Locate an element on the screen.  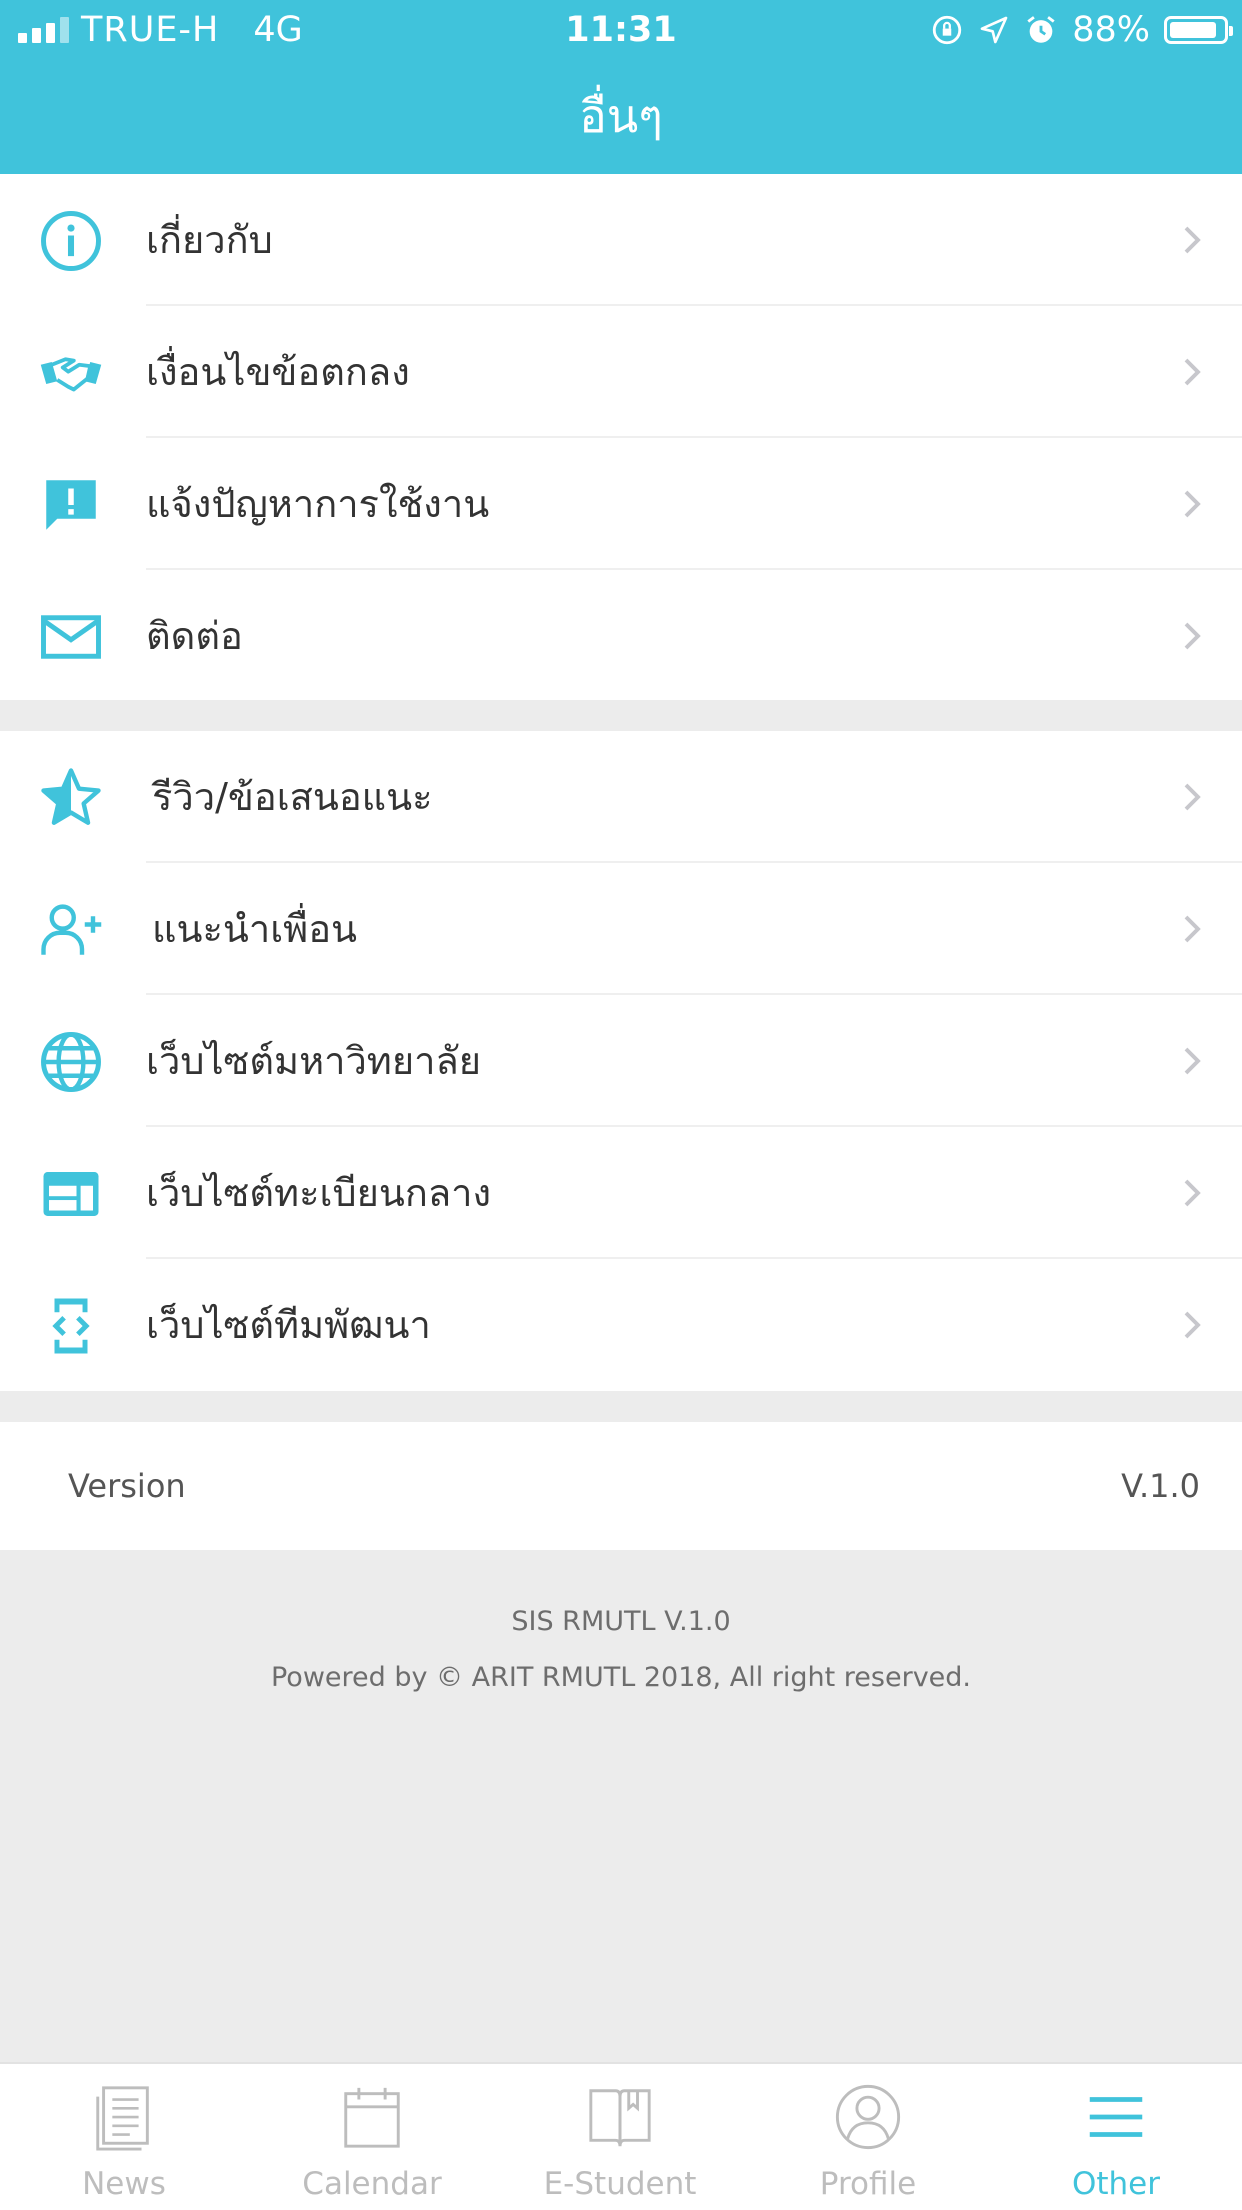
tab-calendar: Calendar is located at coordinates (372, 2137).